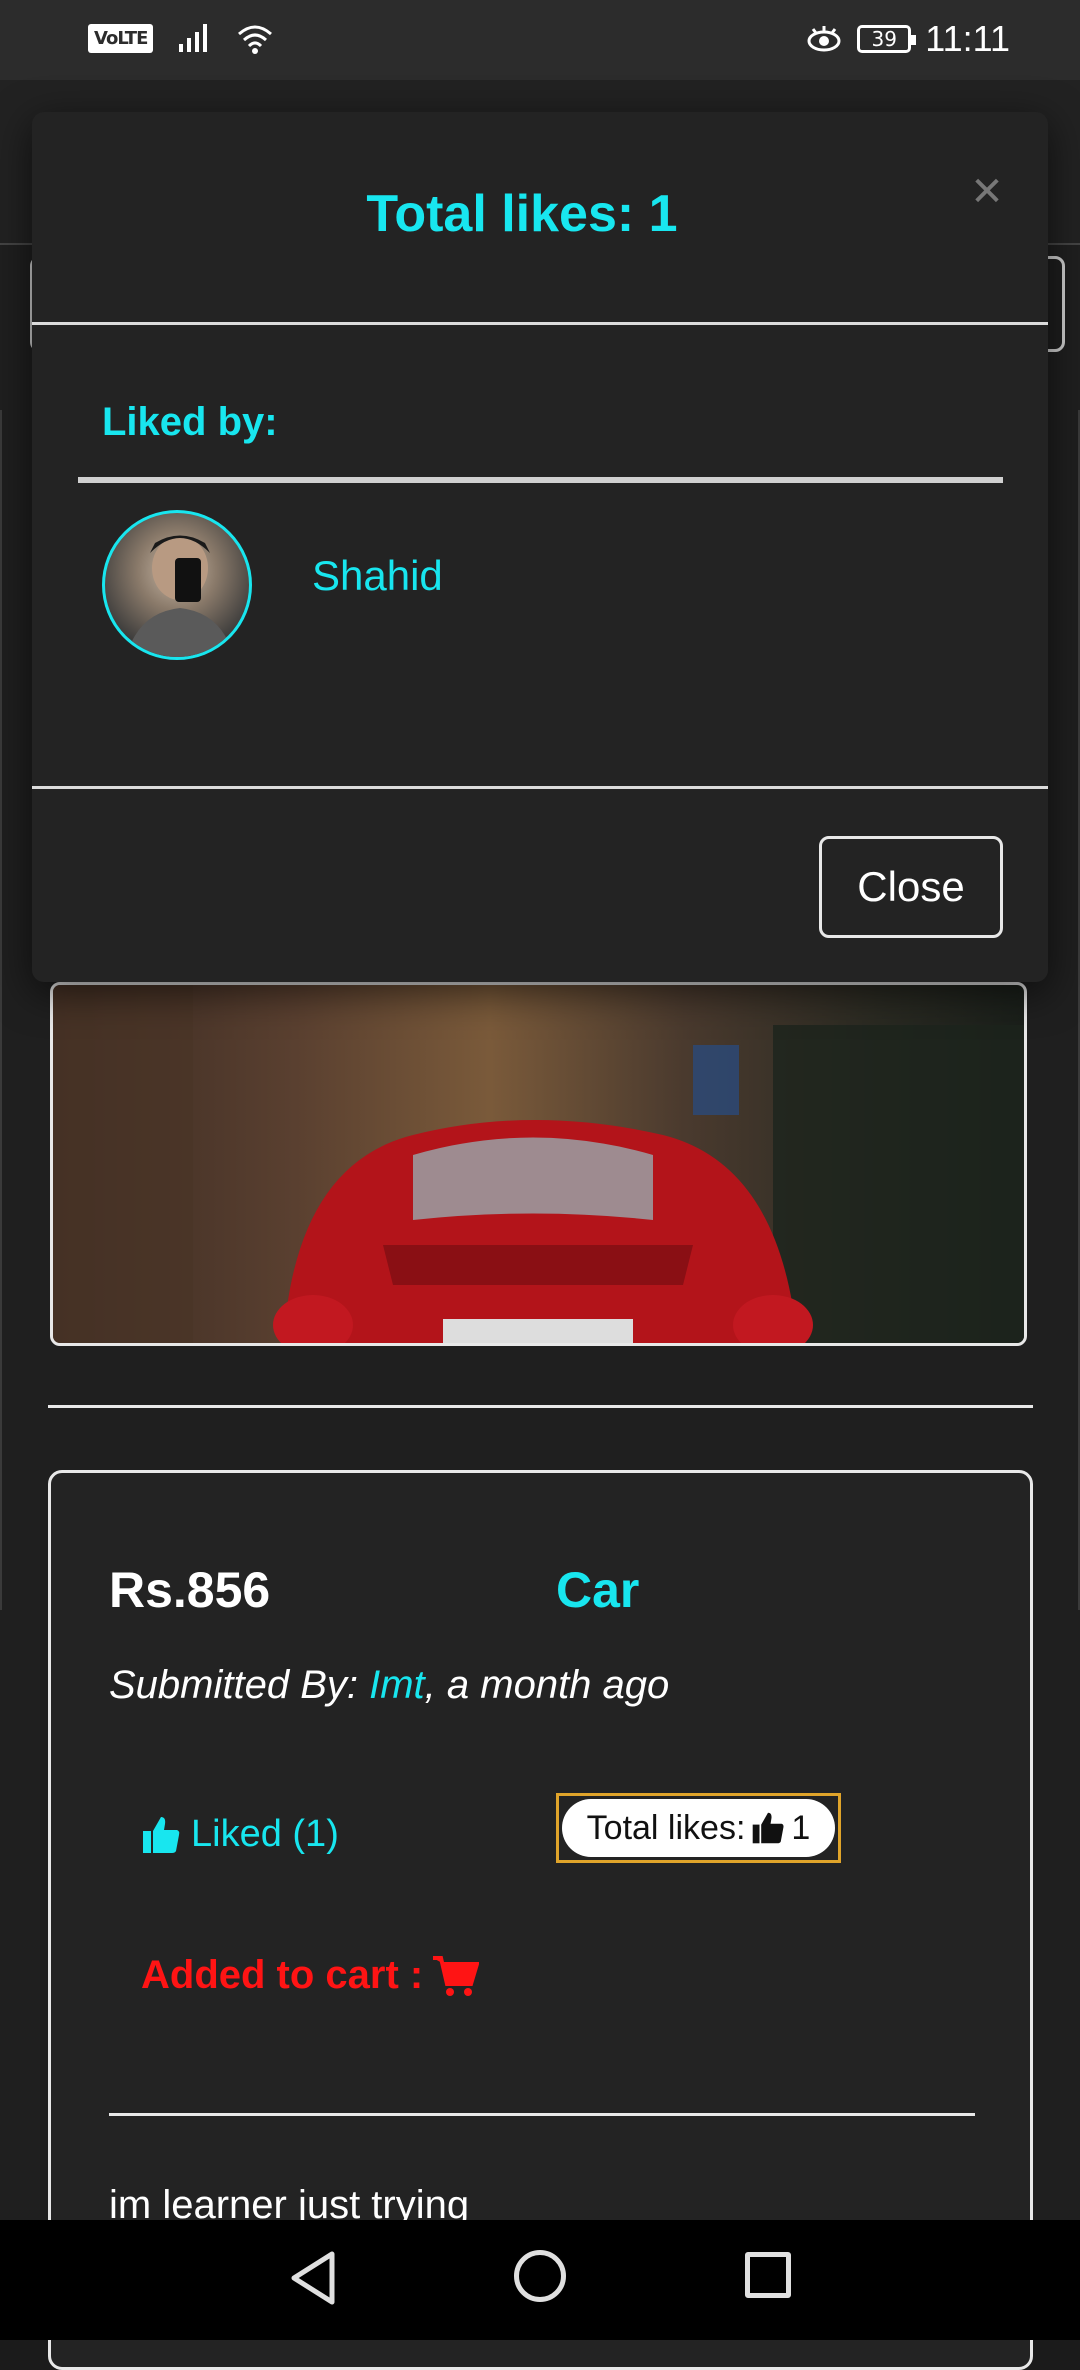  Describe the element at coordinates (193, 38) in the screenshot. I see `signal-icon` at that location.